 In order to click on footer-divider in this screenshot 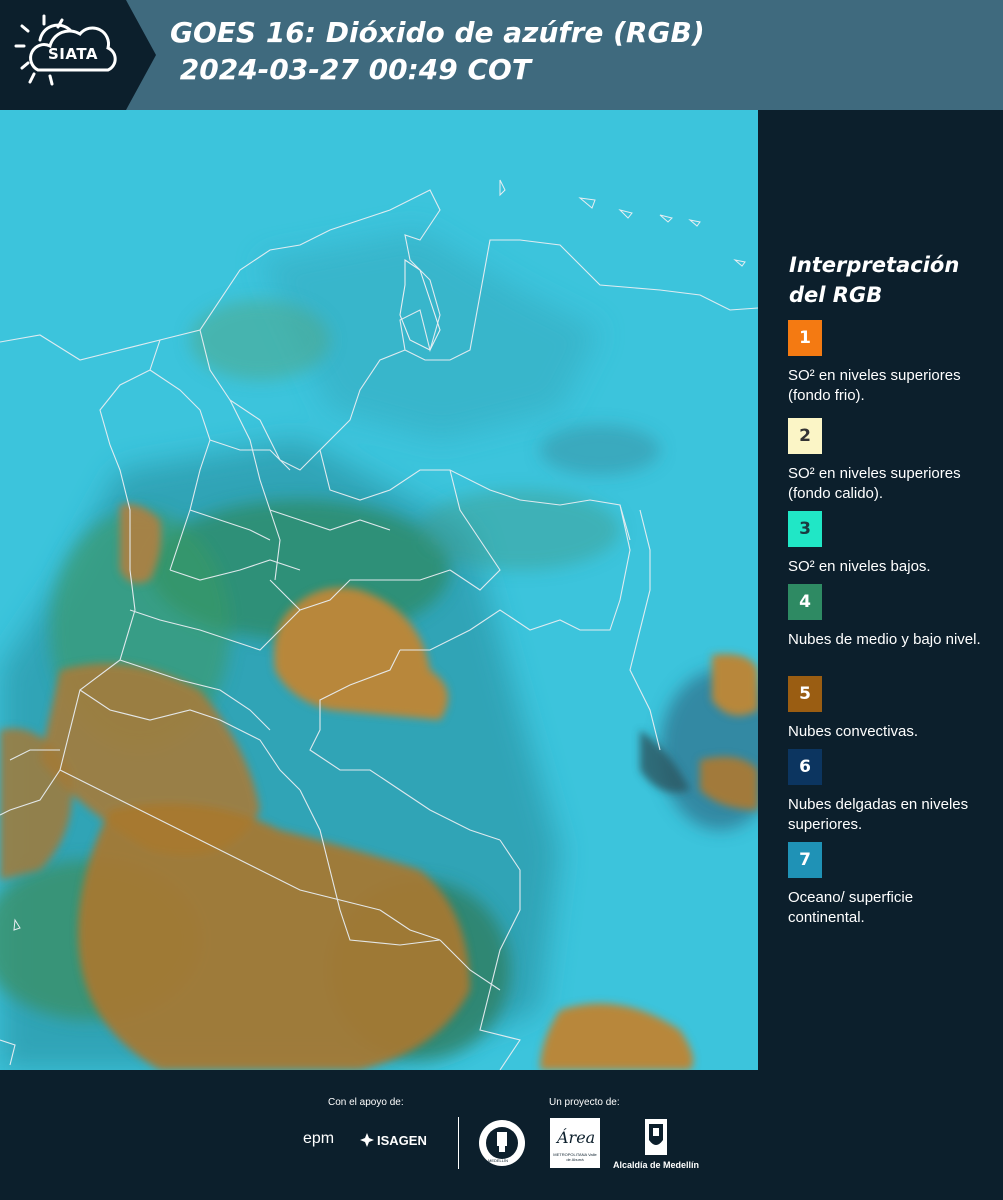, I will do `click(458, 1143)`.